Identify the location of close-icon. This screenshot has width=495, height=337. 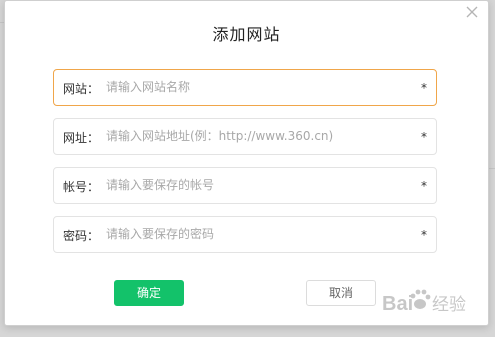
(472, 12).